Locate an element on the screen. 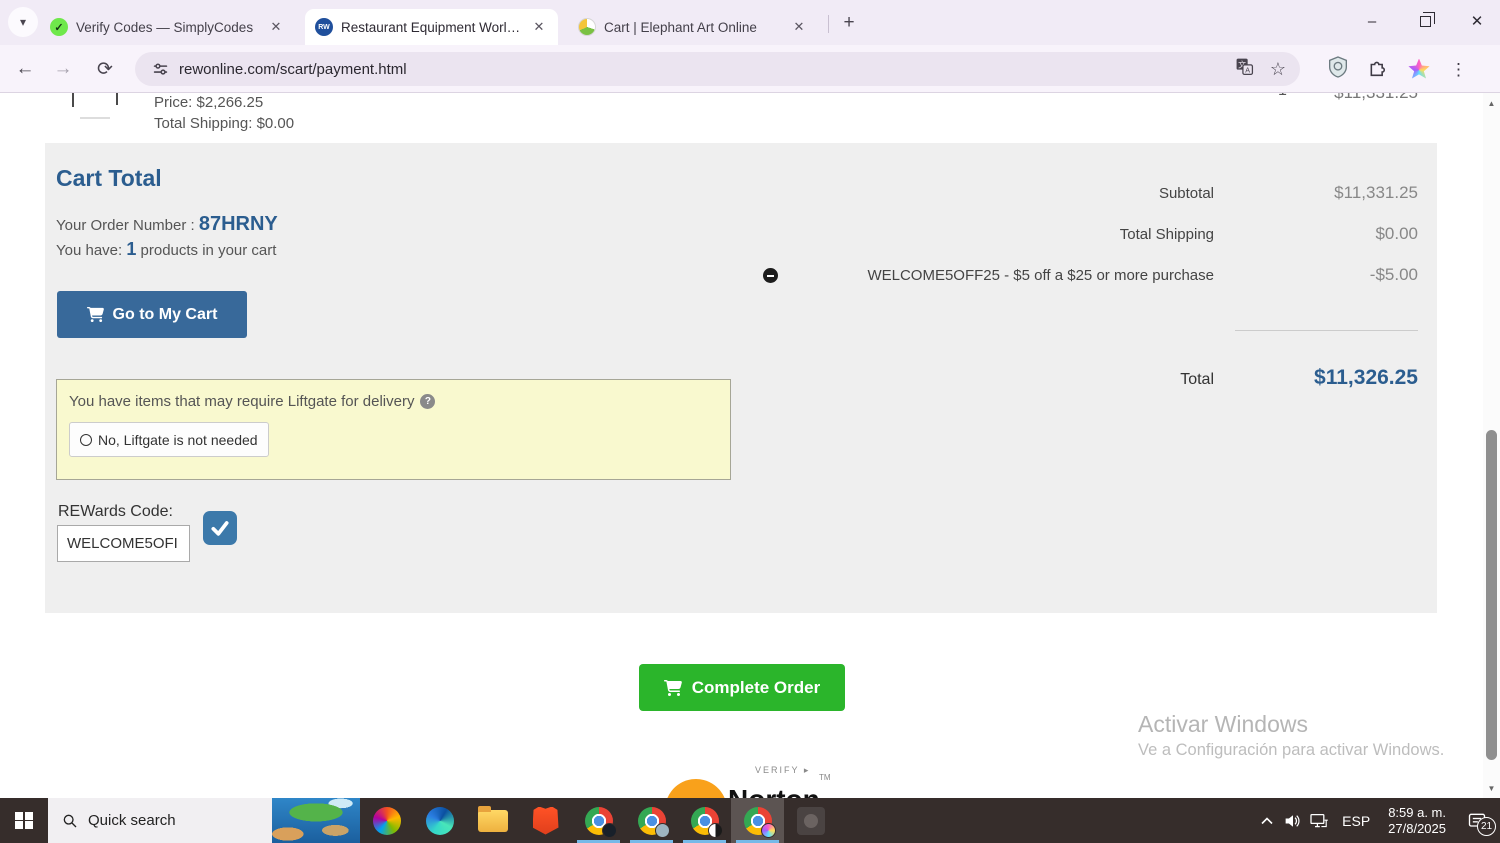 This screenshot has width=1500, height=843. scroll-down-icon: ▼ is located at coordinates (1491, 788).